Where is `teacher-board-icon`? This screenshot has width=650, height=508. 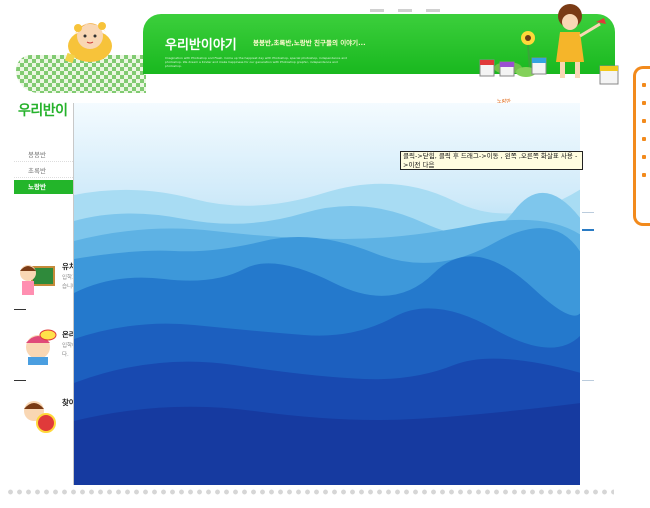 teacher-board-icon is located at coordinates (37, 280).